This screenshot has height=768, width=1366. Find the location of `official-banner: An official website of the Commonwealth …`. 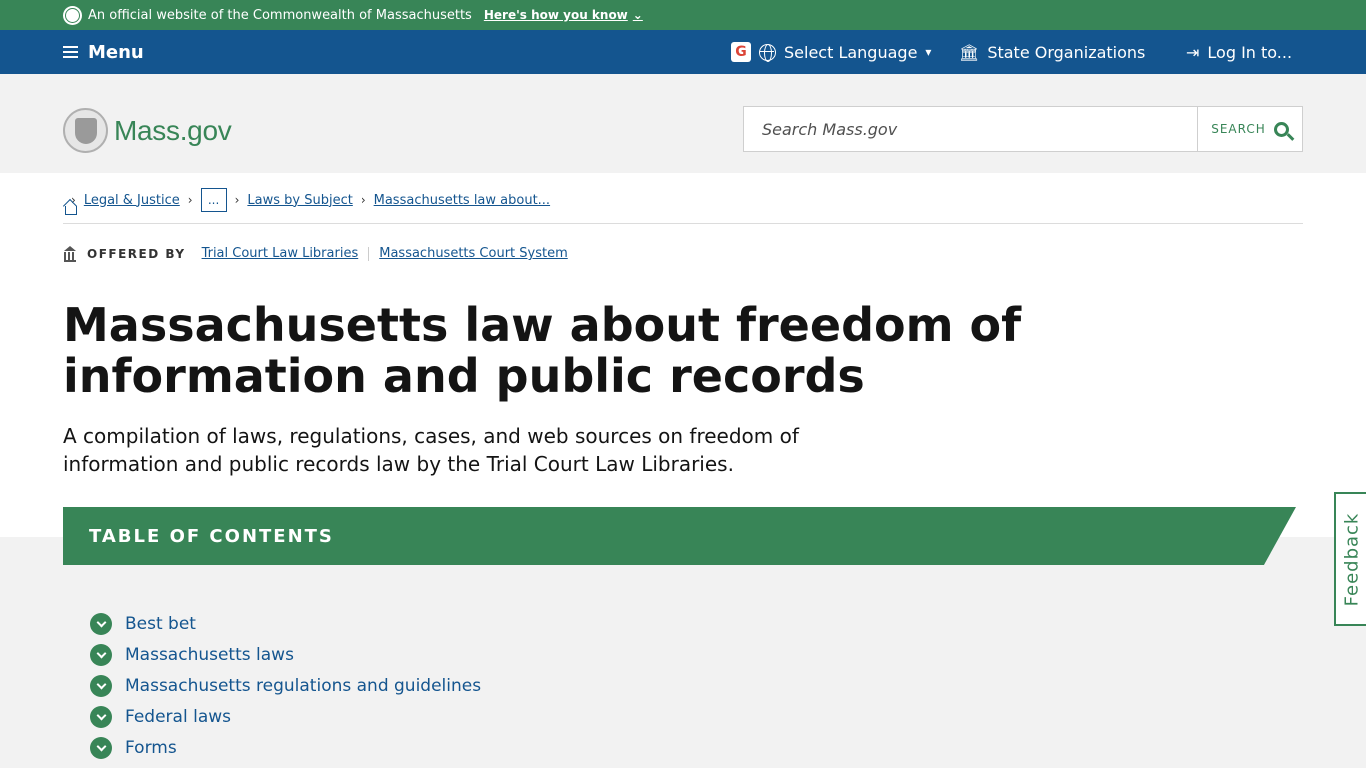

official-banner: An official website of the Commonwealth … is located at coordinates (683, 15).